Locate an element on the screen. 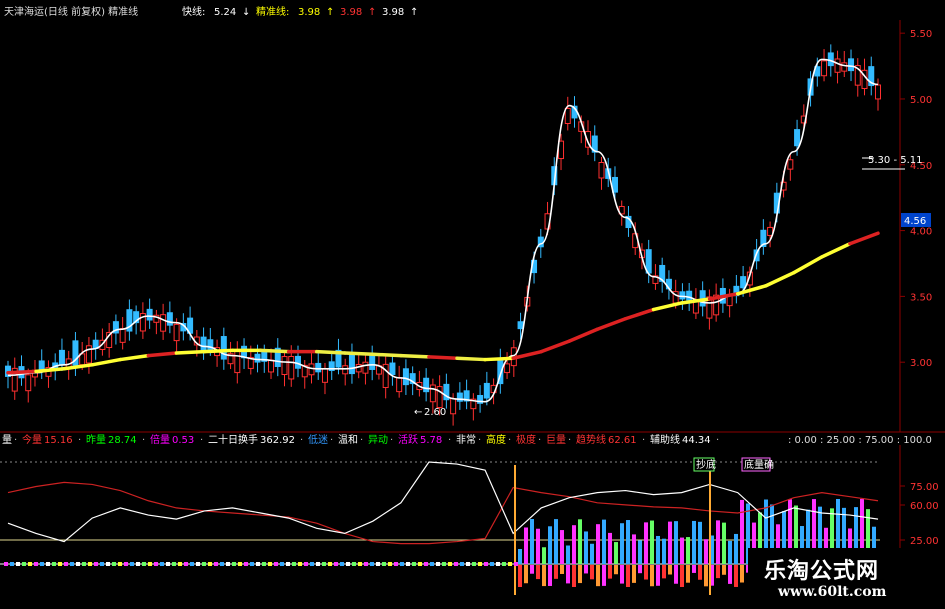 This screenshot has height=609, width=945. bottom-tick-label-1: 60.00 is located at coordinates (924, 506).